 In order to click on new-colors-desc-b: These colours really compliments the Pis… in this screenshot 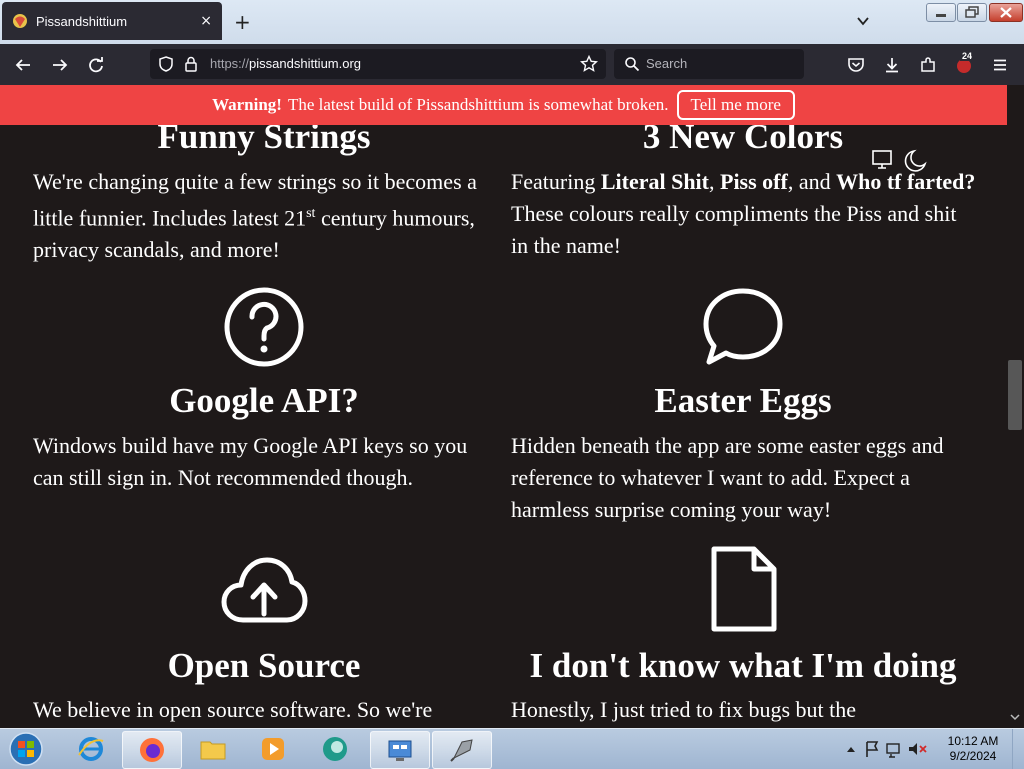, I will do `click(734, 229)`.